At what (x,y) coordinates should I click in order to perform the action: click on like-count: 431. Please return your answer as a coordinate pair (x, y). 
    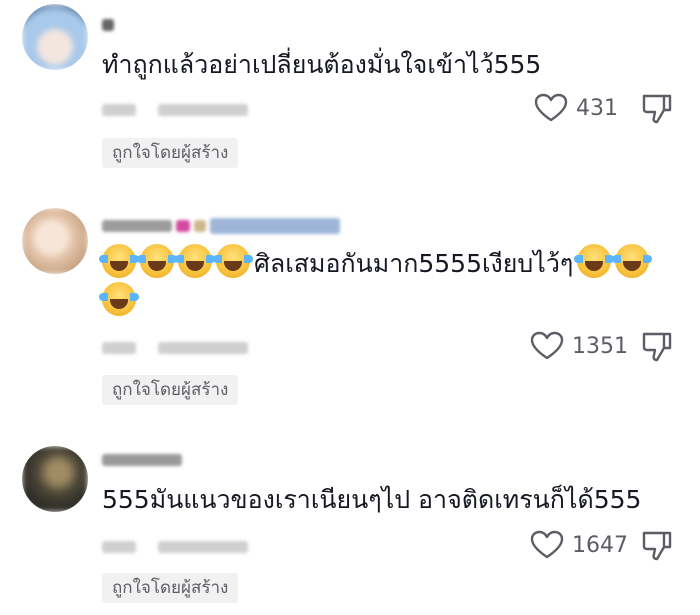
    Looking at the image, I should click on (597, 108).